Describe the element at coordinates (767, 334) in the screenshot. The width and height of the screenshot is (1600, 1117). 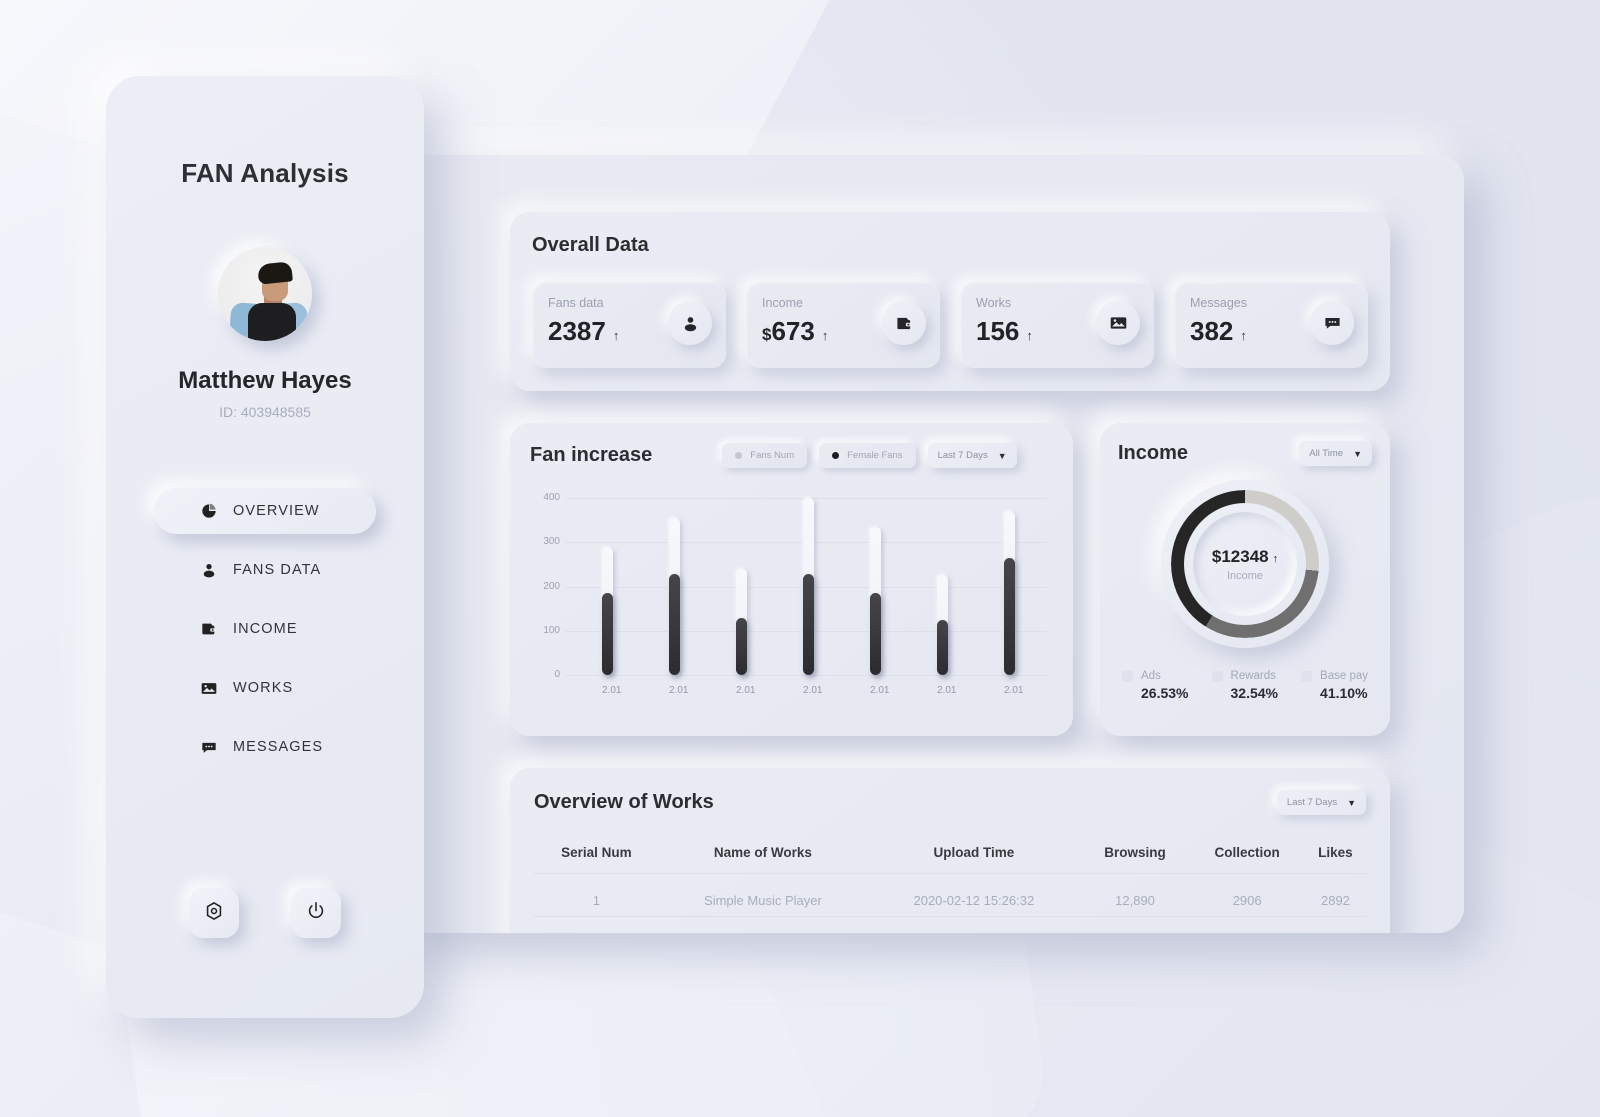
I see `stat-currency: $` at that location.